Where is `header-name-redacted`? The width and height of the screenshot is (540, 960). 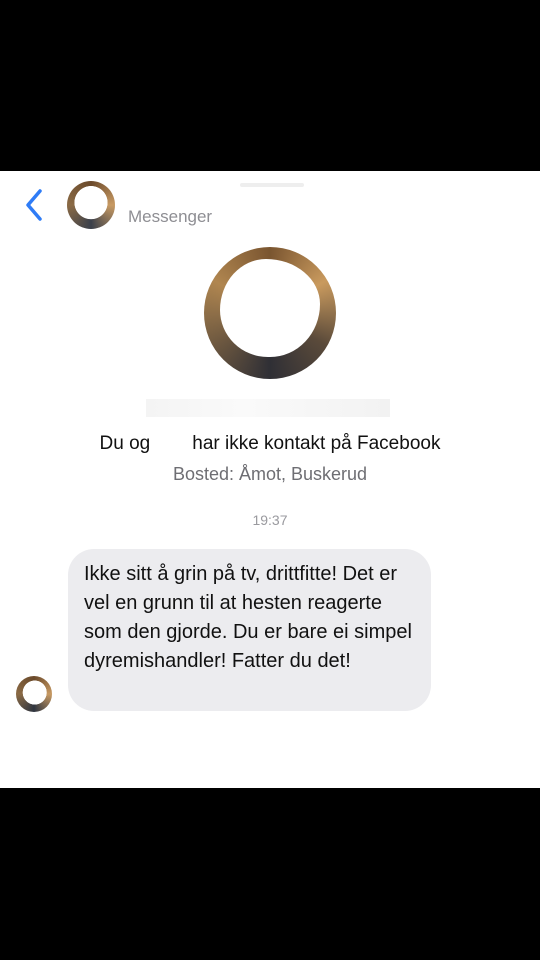 header-name-redacted is located at coordinates (272, 185).